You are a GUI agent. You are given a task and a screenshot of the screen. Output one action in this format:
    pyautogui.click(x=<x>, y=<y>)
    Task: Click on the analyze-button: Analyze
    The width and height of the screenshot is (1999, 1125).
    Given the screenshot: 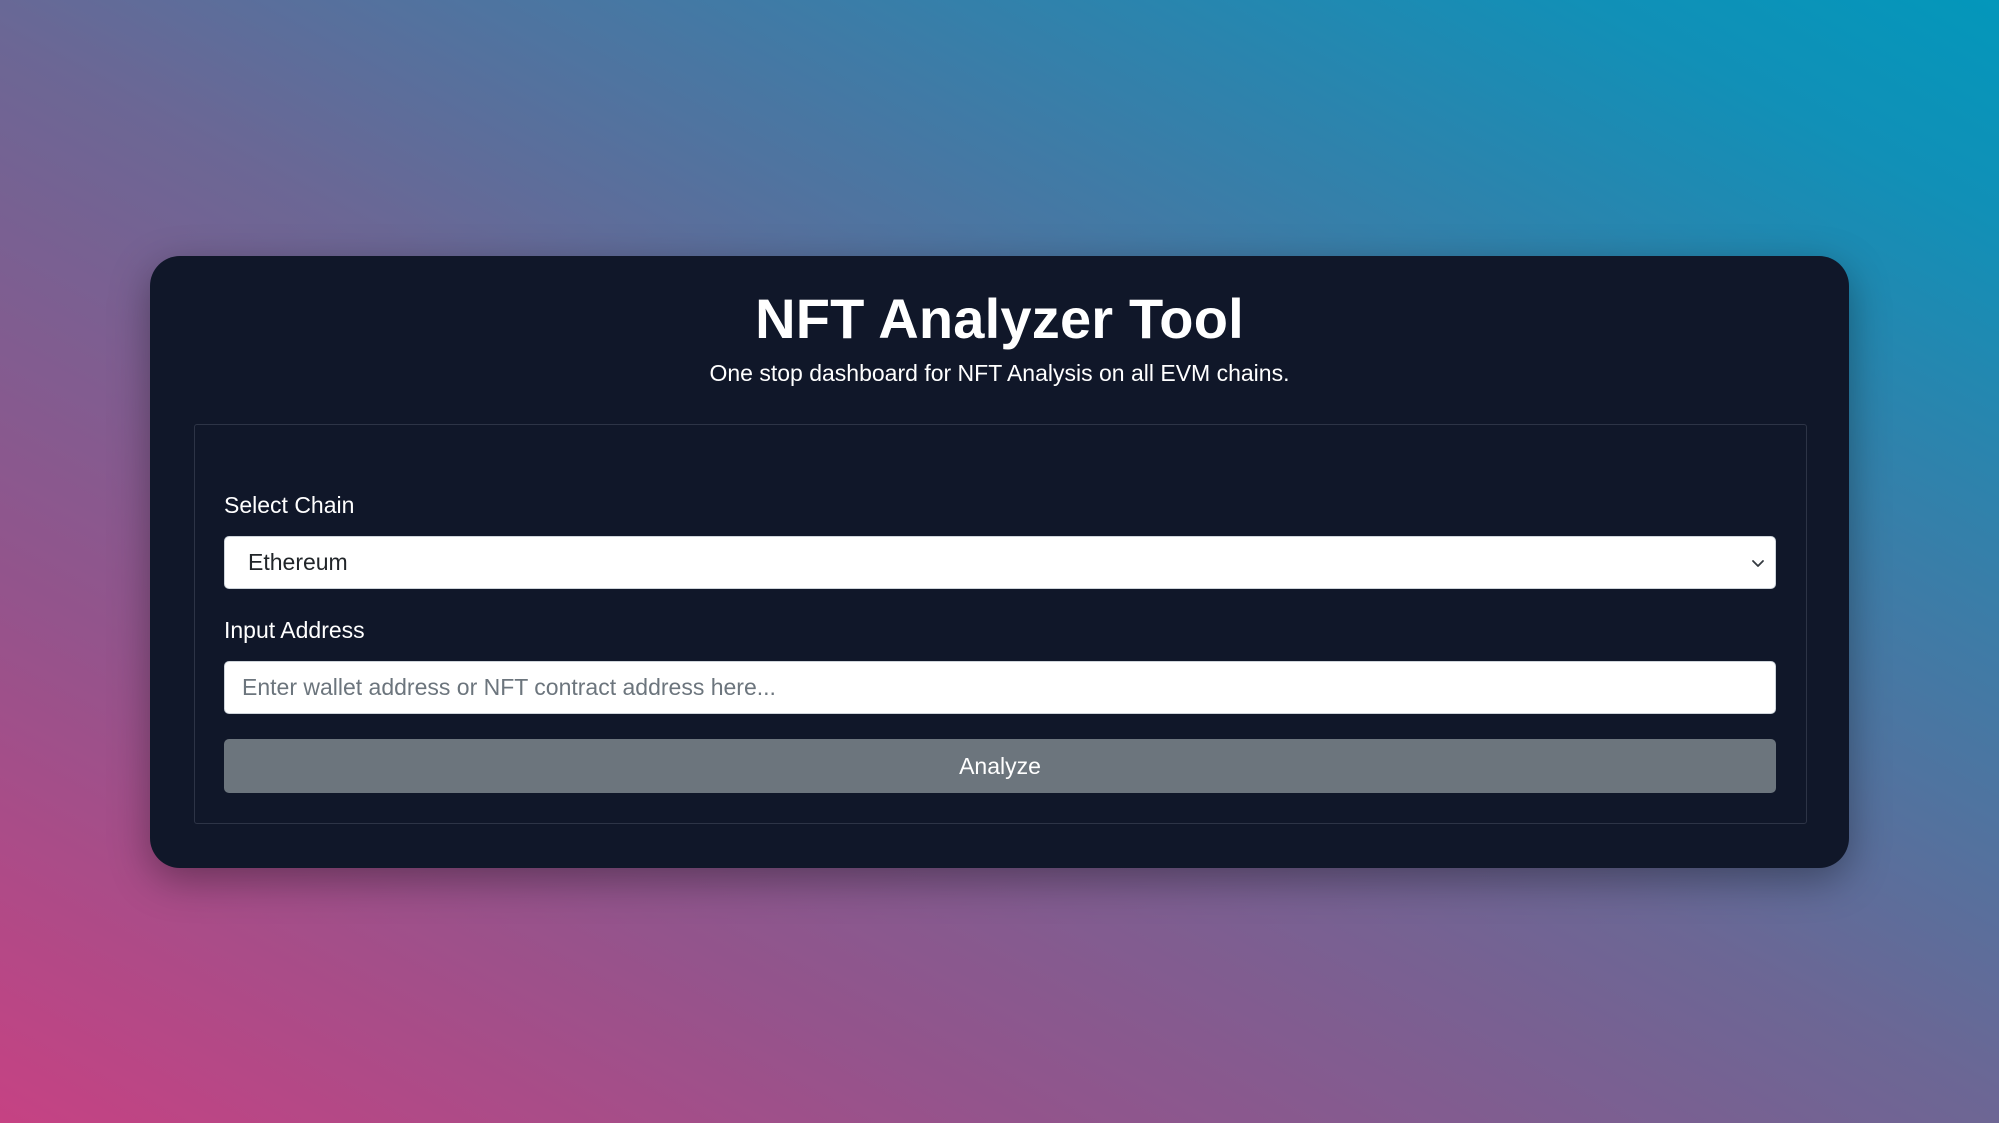 What is the action you would take?
    pyautogui.click(x=1000, y=766)
    